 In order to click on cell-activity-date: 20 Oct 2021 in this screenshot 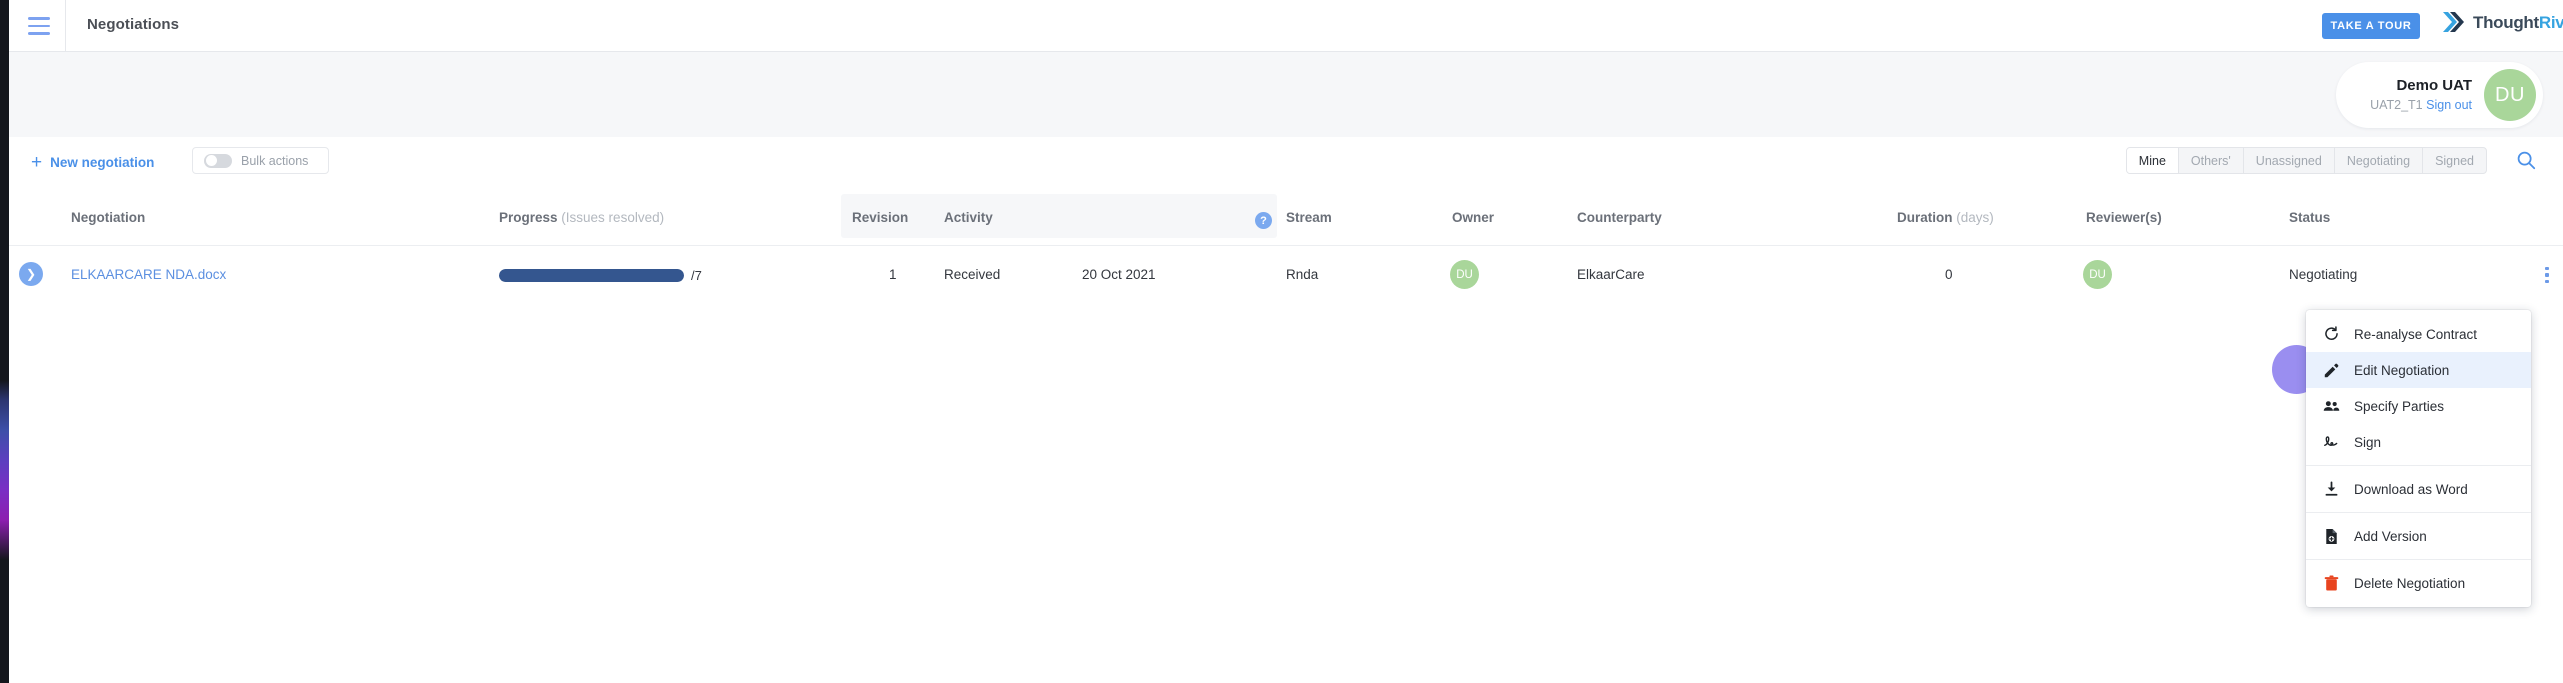, I will do `click(1119, 274)`.